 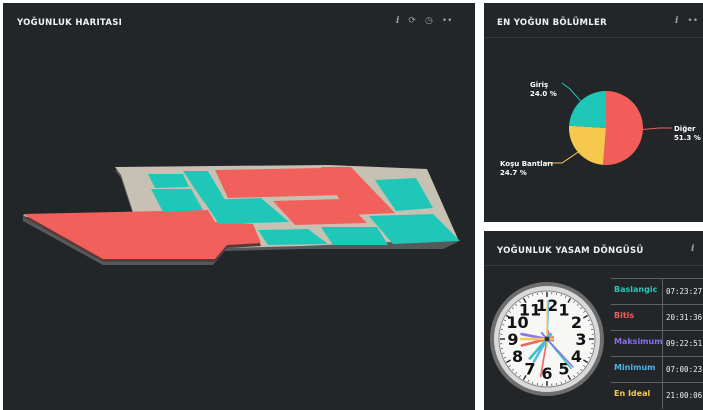 What do you see at coordinates (684, 343) in the screenshot?
I see `lifecycle-row-time: 09:22:51` at bounding box center [684, 343].